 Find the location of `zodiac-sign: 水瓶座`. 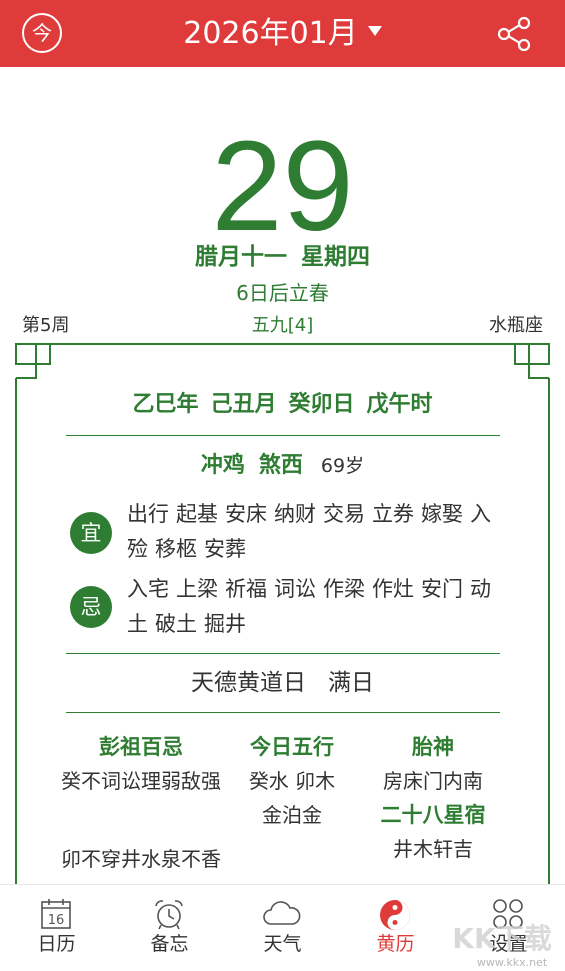

zodiac-sign: 水瓶座 is located at coordinates (516, 325).